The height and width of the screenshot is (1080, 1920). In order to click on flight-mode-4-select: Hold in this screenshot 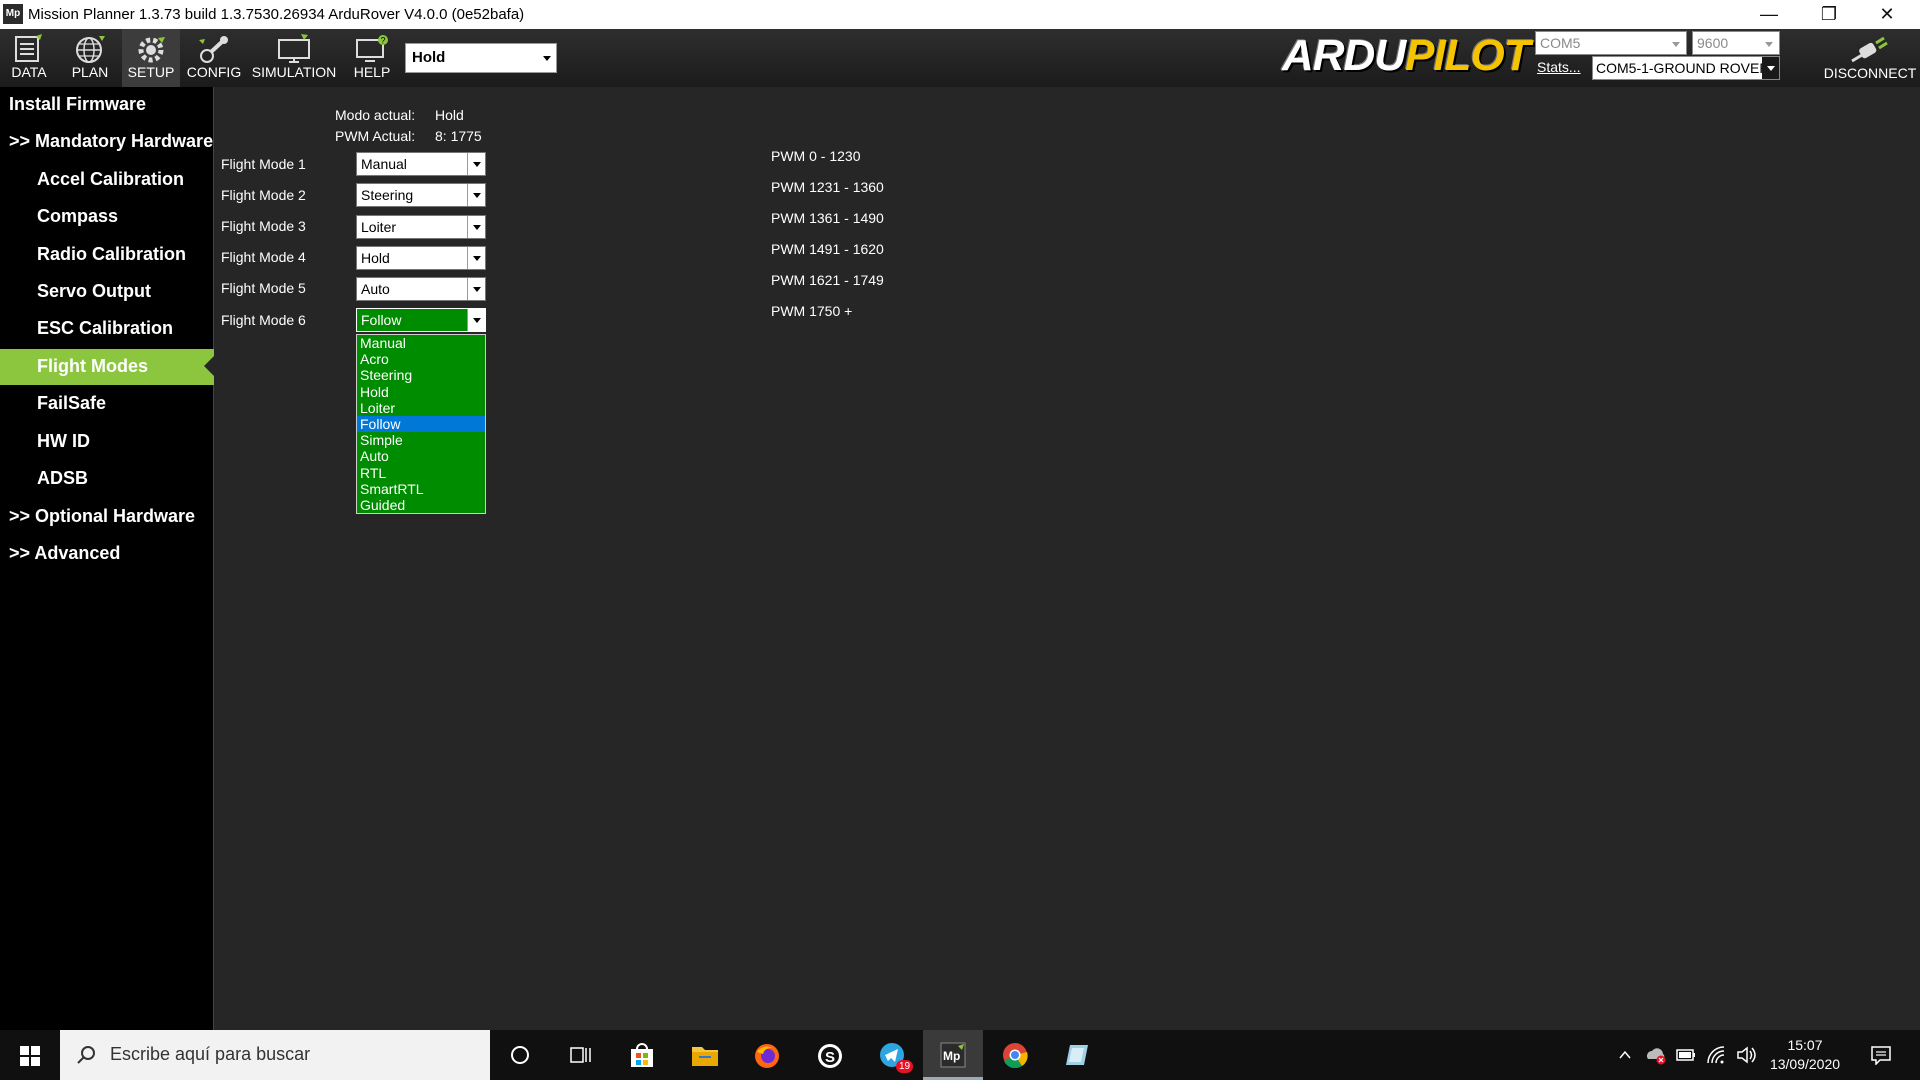, I will do `click(421, 258)`.